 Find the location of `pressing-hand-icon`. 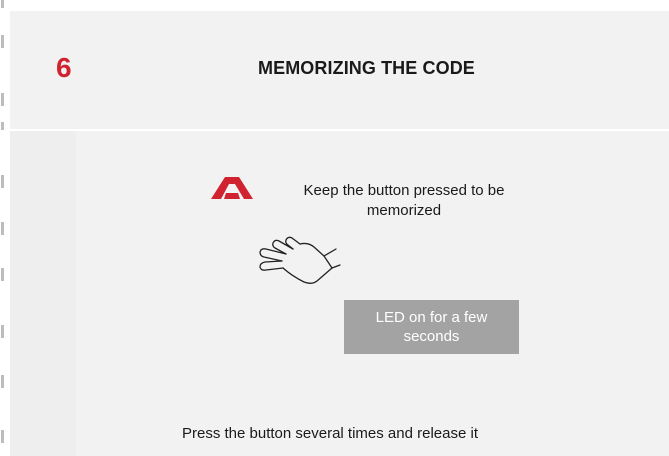

pressing-hand-icon is located at coordinates (300, 260).